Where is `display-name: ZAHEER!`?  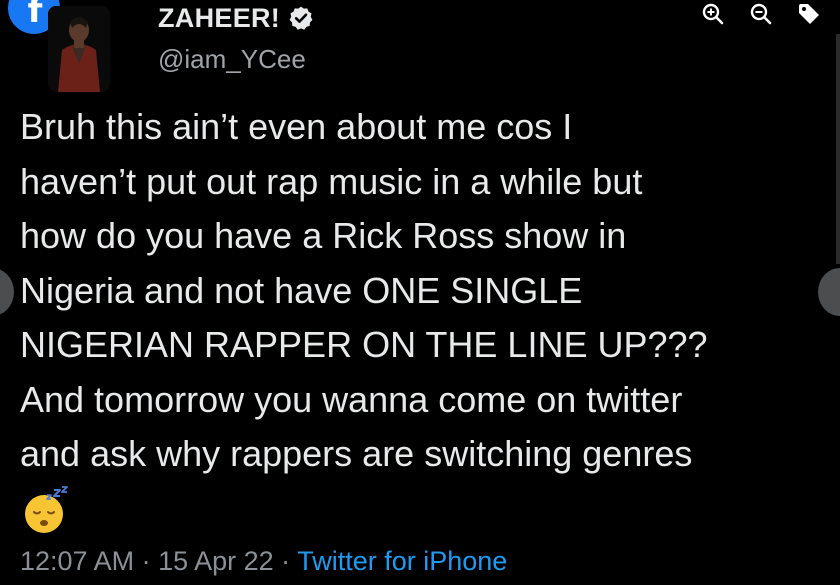 display-name: ZAHEER! is located at coordinates (219, 18).